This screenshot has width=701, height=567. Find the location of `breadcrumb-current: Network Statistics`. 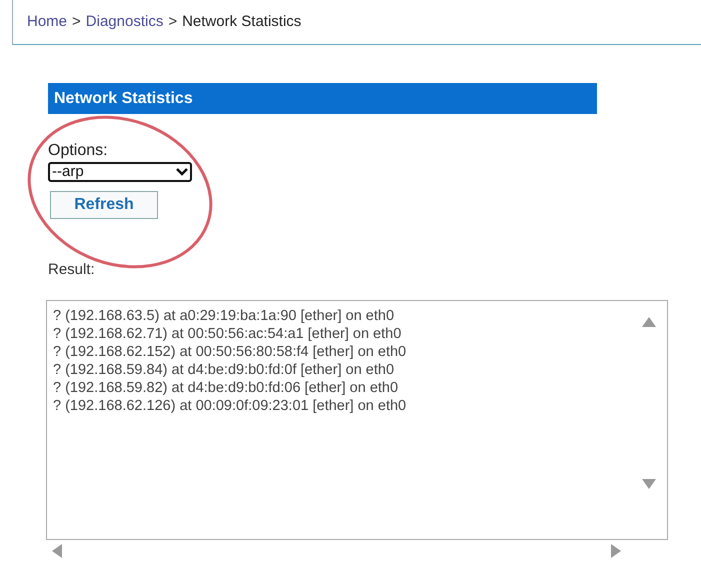

breadcrumb-current: Network Statistics is located at coordinates (242, 22).